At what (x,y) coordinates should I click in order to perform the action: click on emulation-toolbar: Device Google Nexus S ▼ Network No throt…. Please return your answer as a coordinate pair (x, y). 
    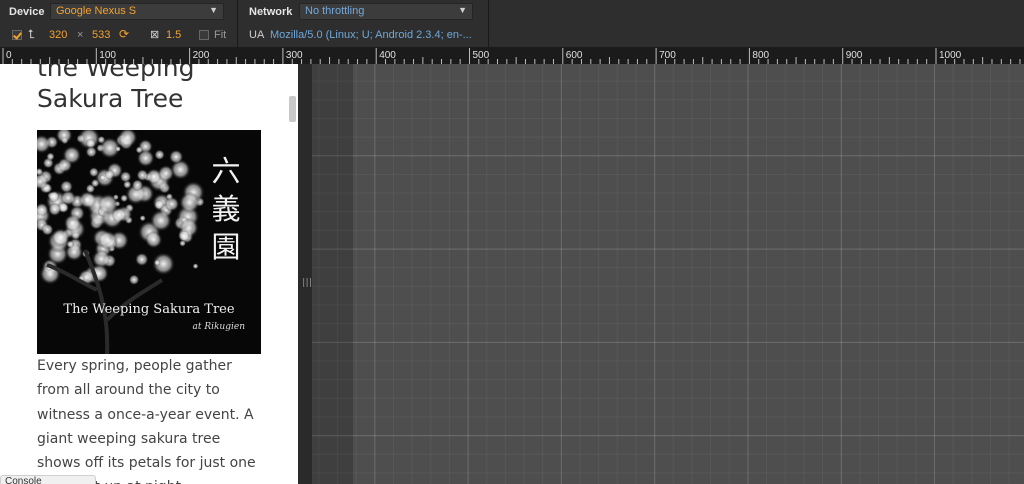
    Looking at the image, I should click on (512, 24).